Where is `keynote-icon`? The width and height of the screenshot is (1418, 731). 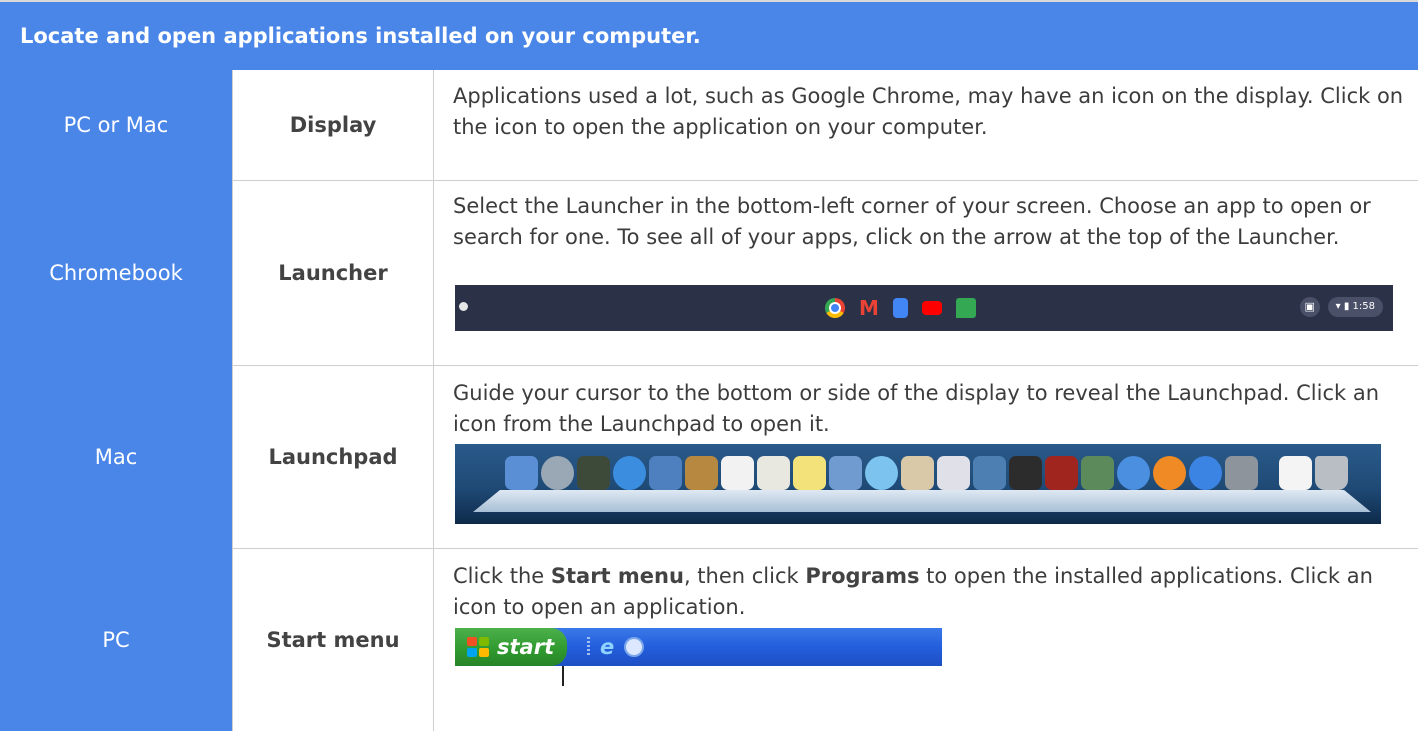 keynote-icon is located at coordinates (989, 473).